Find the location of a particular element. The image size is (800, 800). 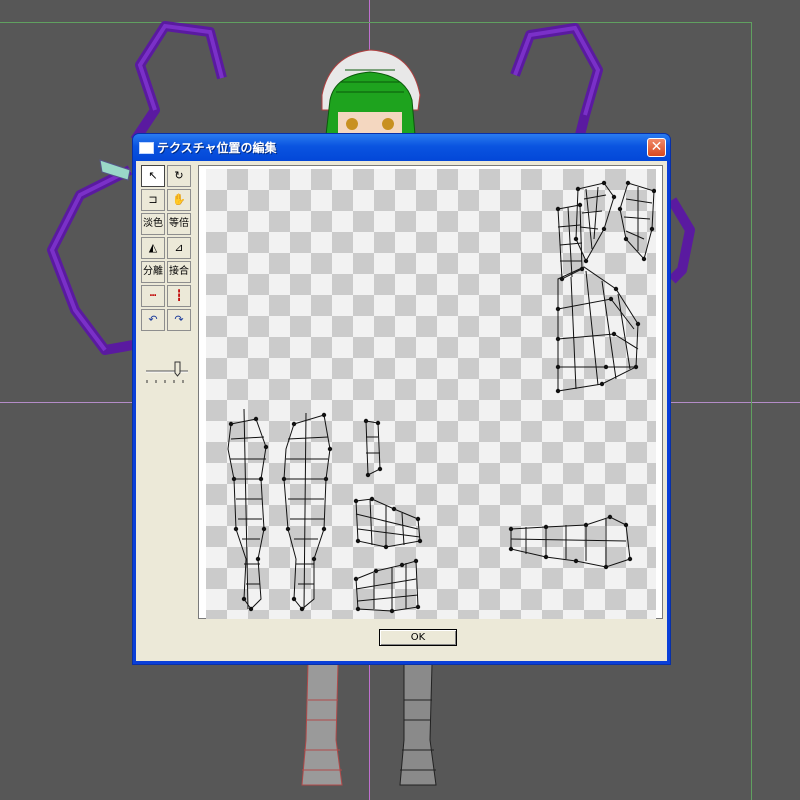

rotate-tool-button: ↻ is located at coordinates (179, 176).